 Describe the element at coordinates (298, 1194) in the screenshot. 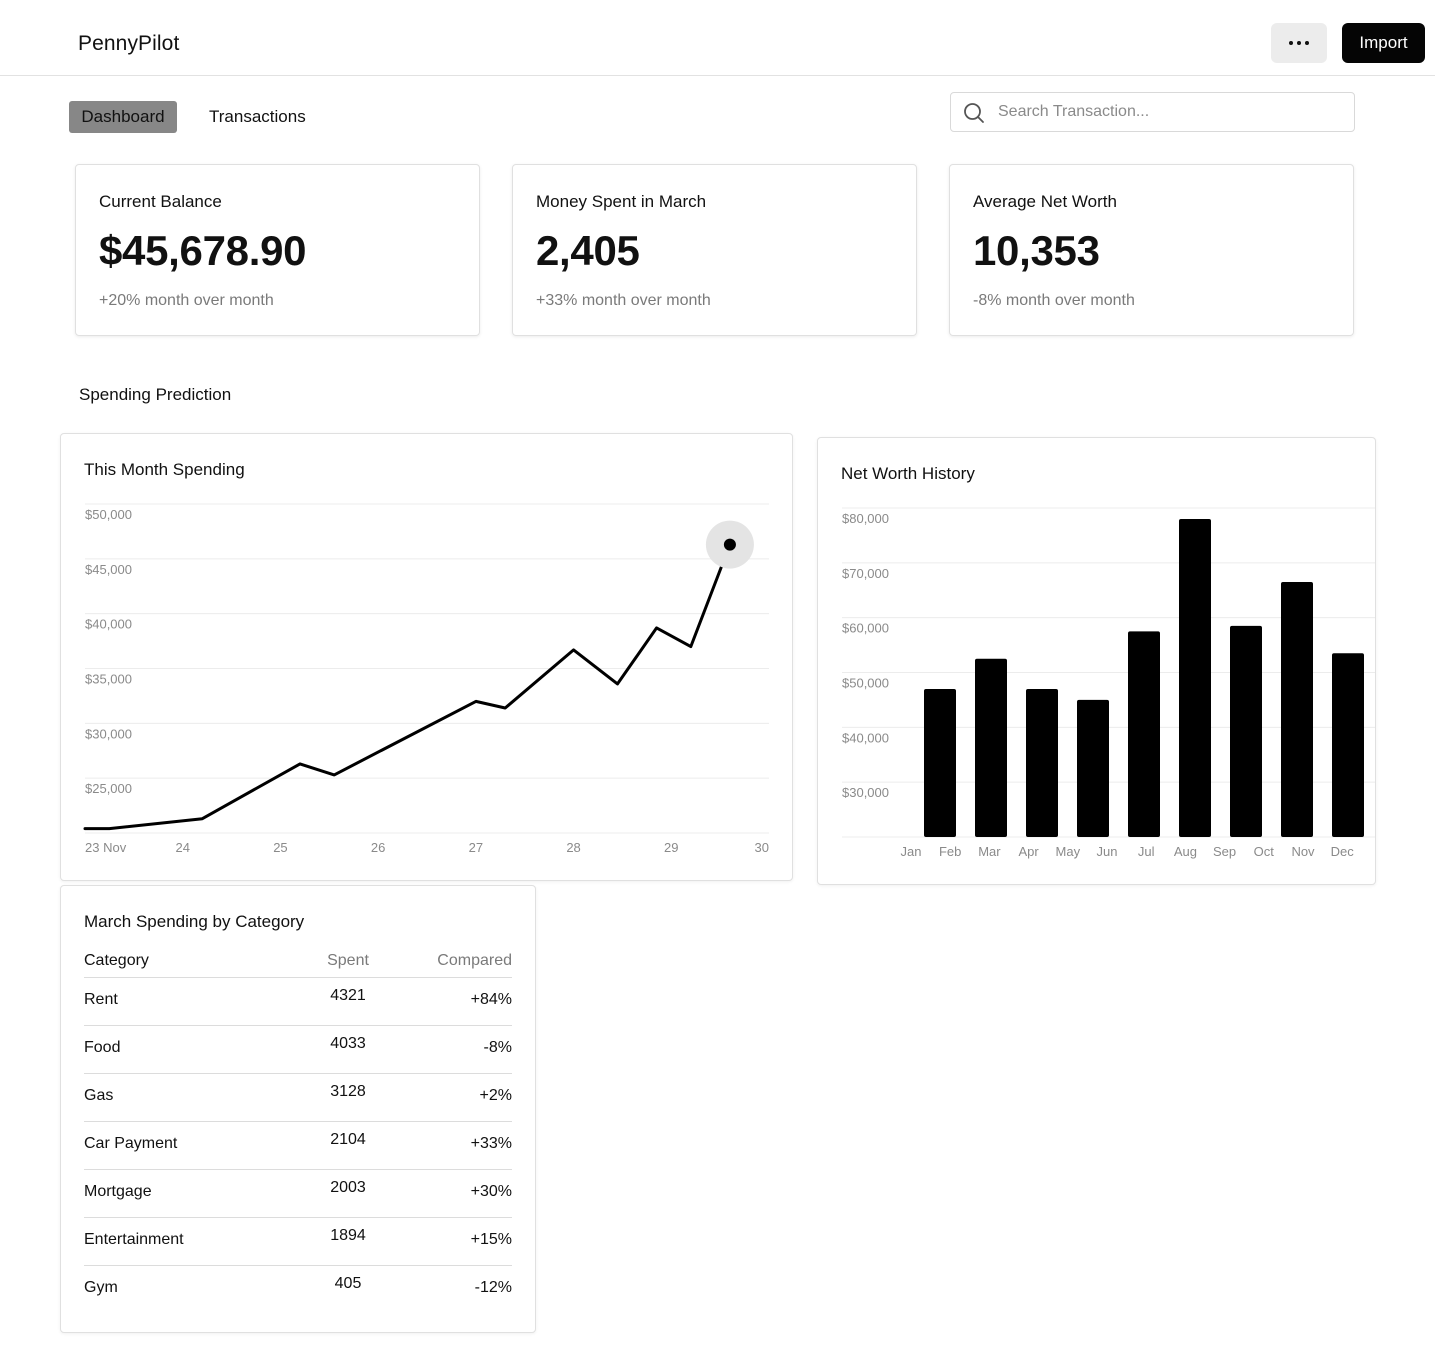

I see `table-row: Mortgage 2003 +30%` at that location.